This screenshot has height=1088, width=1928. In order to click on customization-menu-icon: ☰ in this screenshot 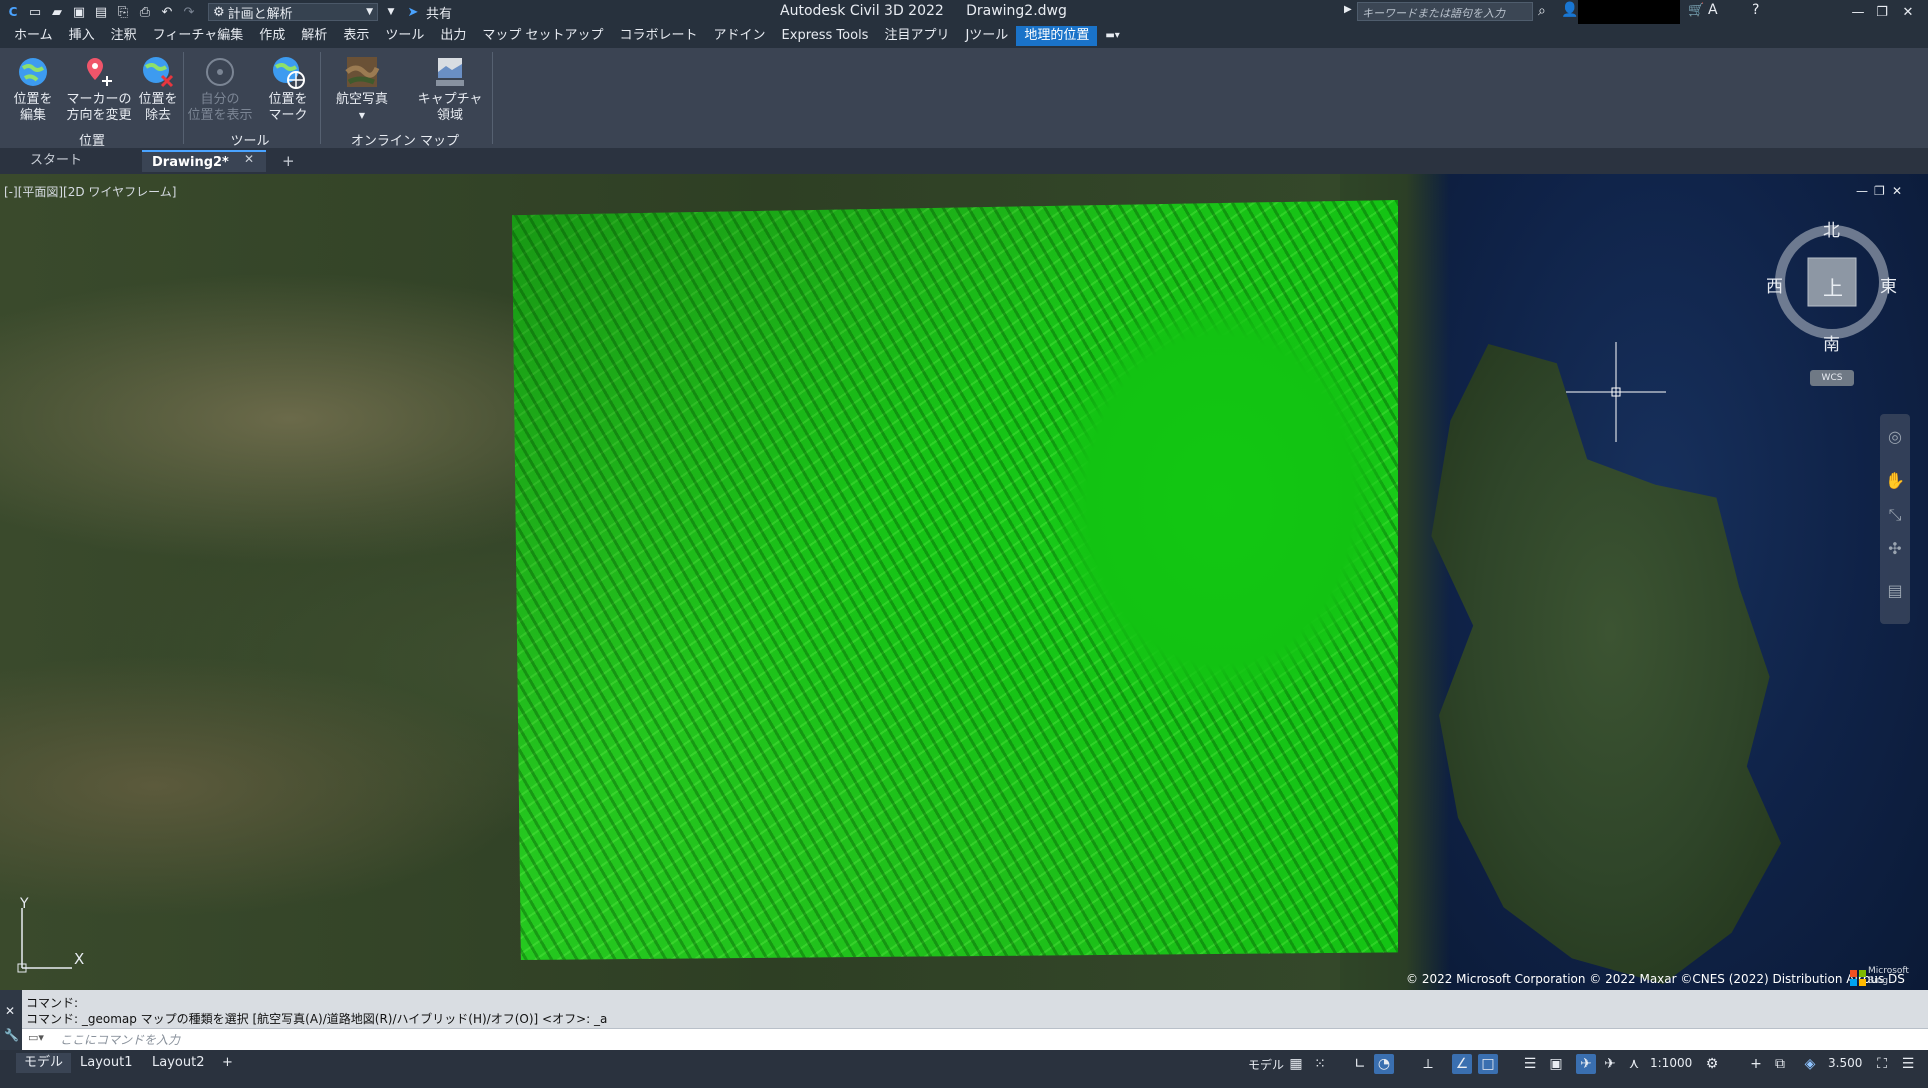, I will do `click(1908, 1064)`.